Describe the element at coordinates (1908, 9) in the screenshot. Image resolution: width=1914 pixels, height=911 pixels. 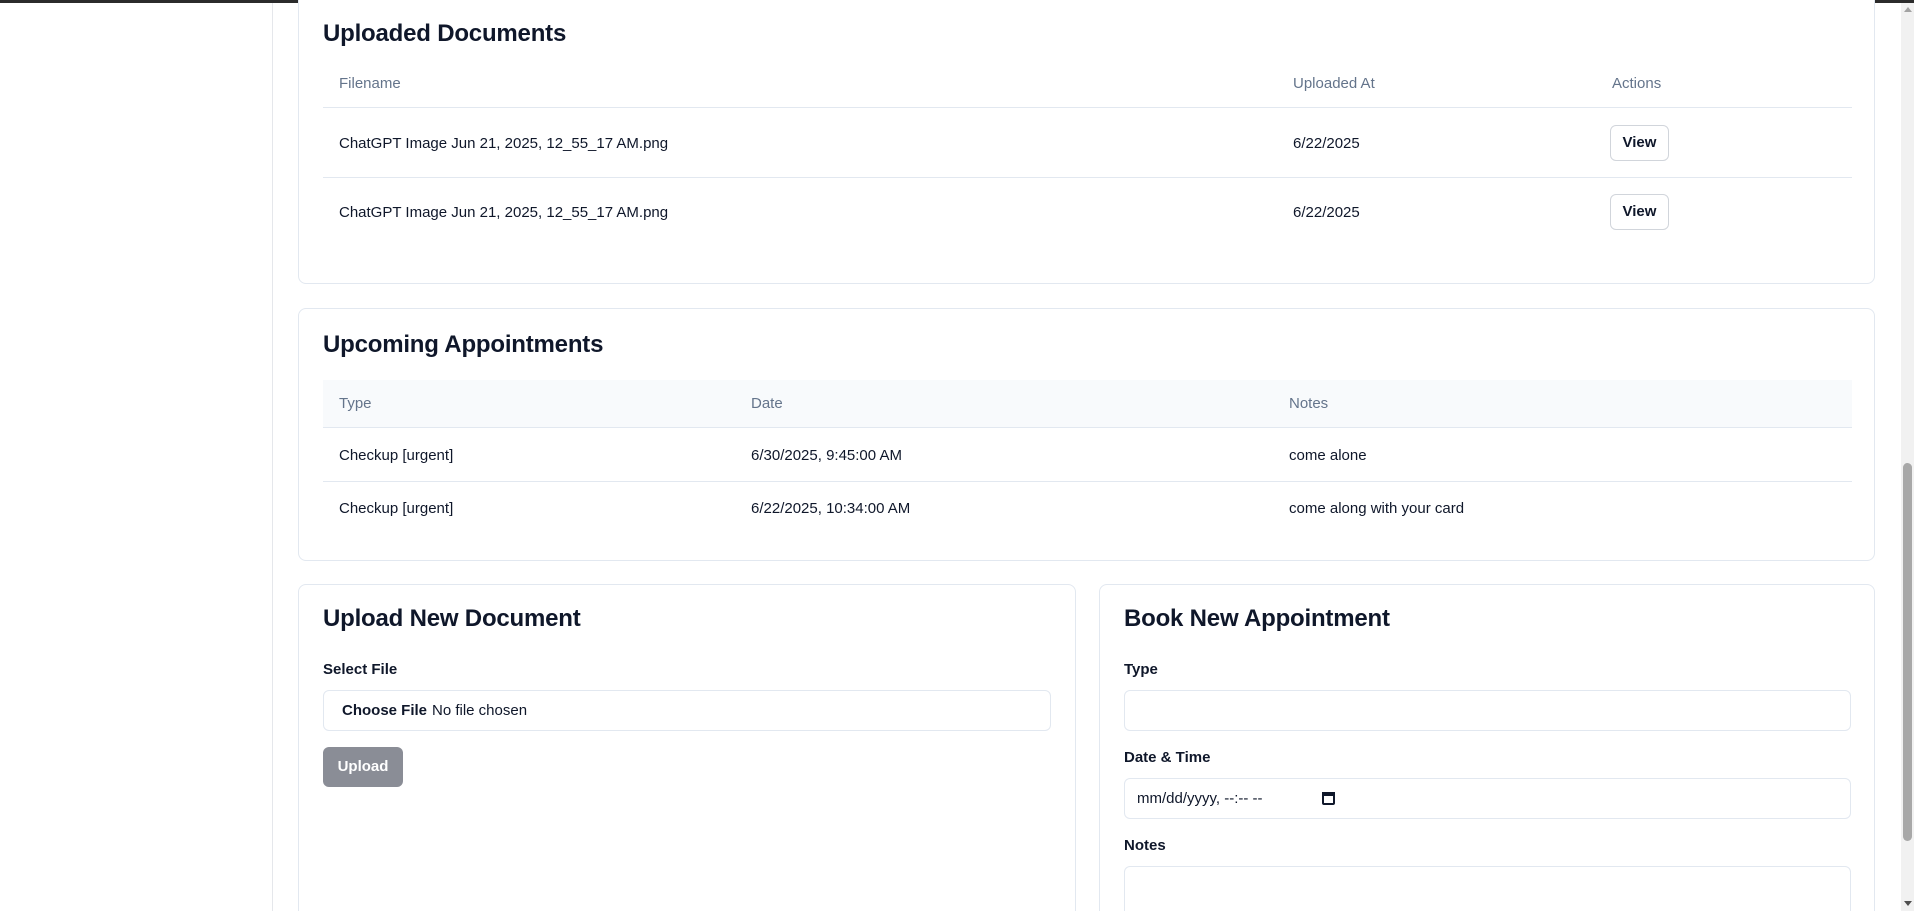
I see `scroll-up-arrow-icon` at that location.